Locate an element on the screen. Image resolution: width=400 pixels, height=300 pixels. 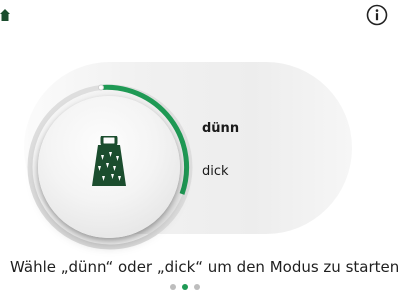
option-thin: dünn is located at coordinates (220, 128).